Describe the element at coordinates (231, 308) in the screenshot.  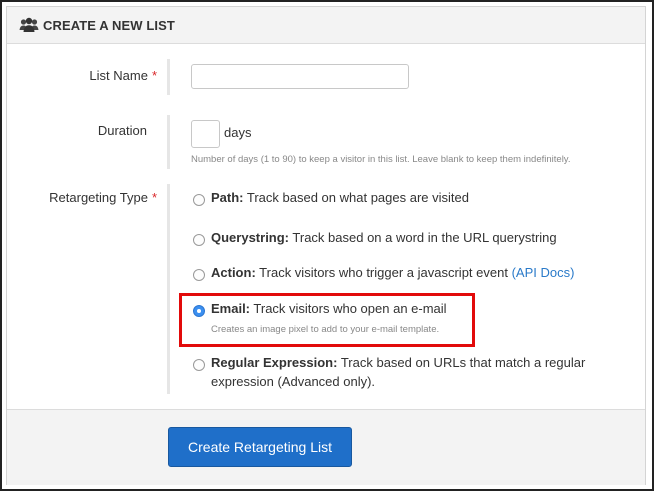
I see `option-email-title: Email:` at that location.